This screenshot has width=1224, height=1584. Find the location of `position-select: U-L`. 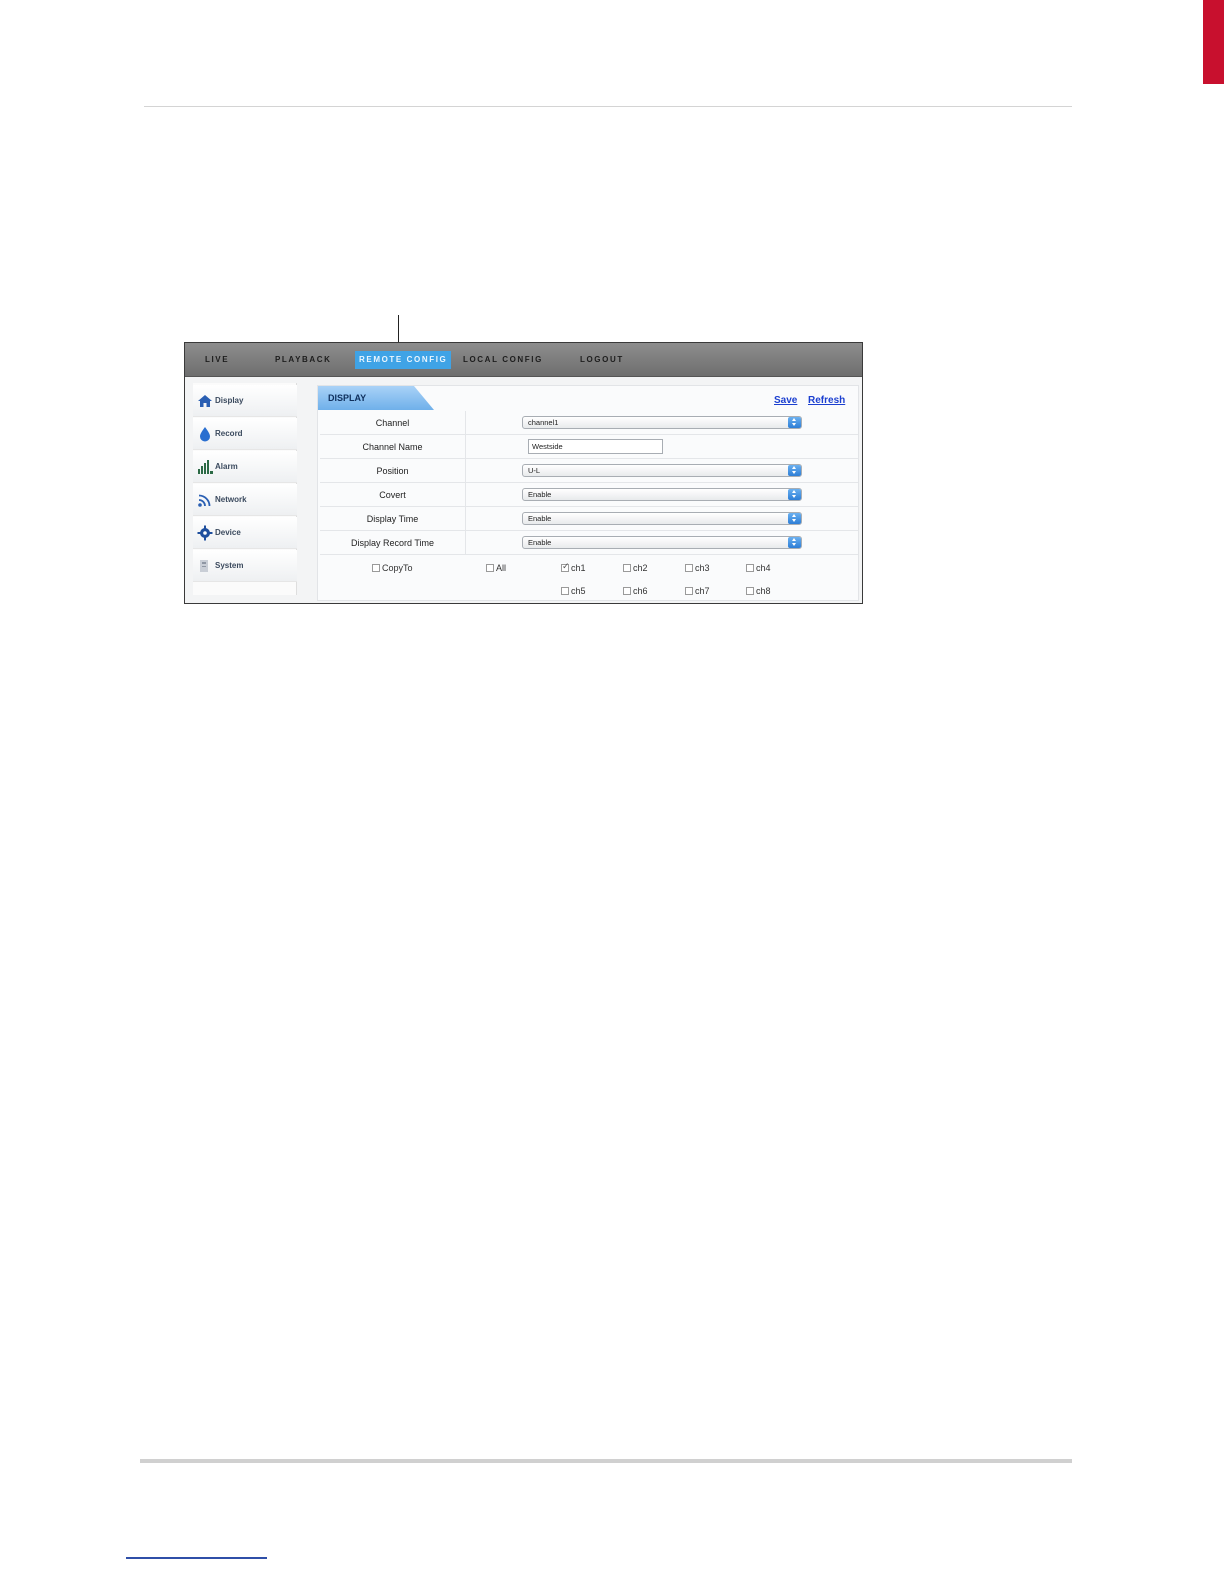

position-select: U-L is located at coordinates (662, 470).